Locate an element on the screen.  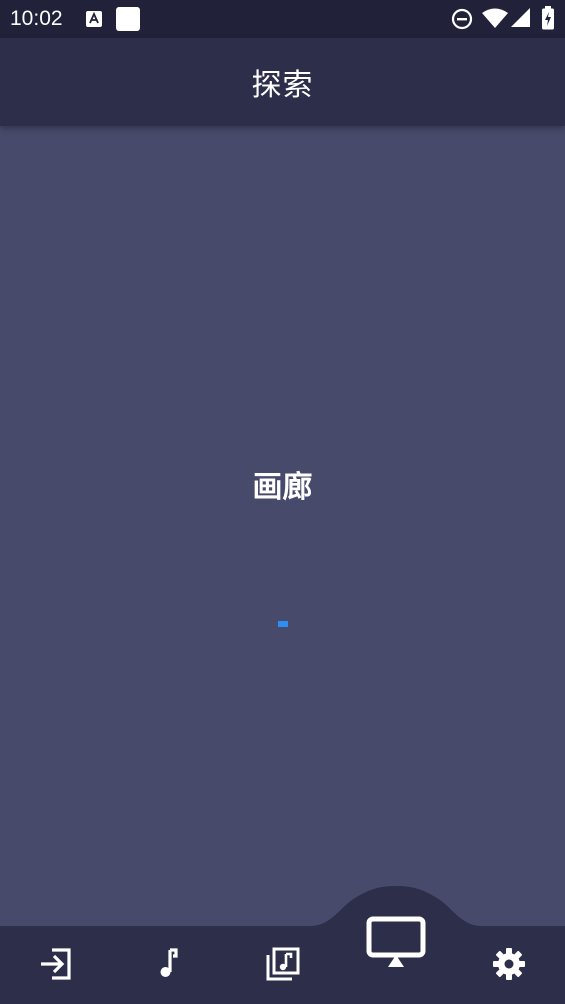
bottom-navigation is located at coordinates (282, 945).